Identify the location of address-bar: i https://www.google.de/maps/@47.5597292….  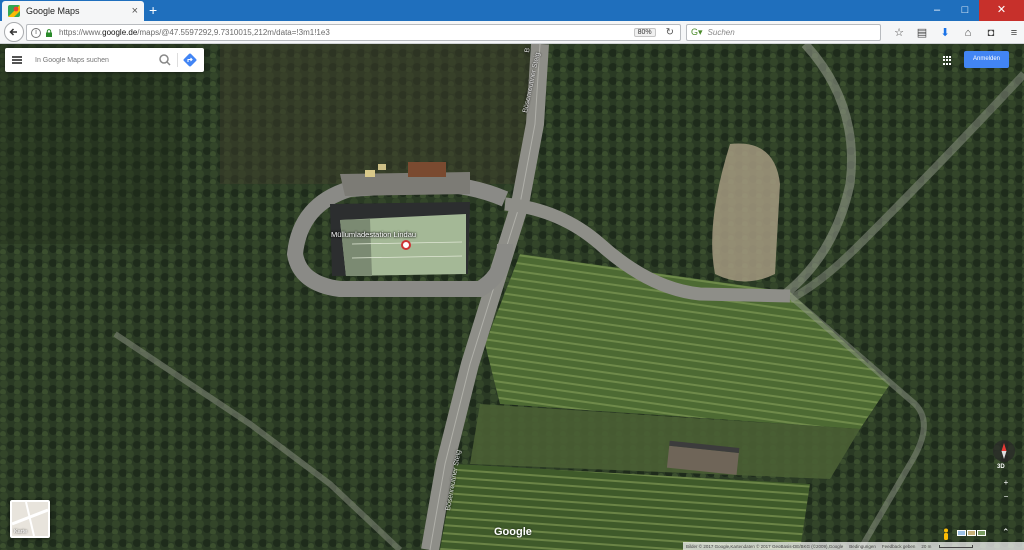
(353, 32).